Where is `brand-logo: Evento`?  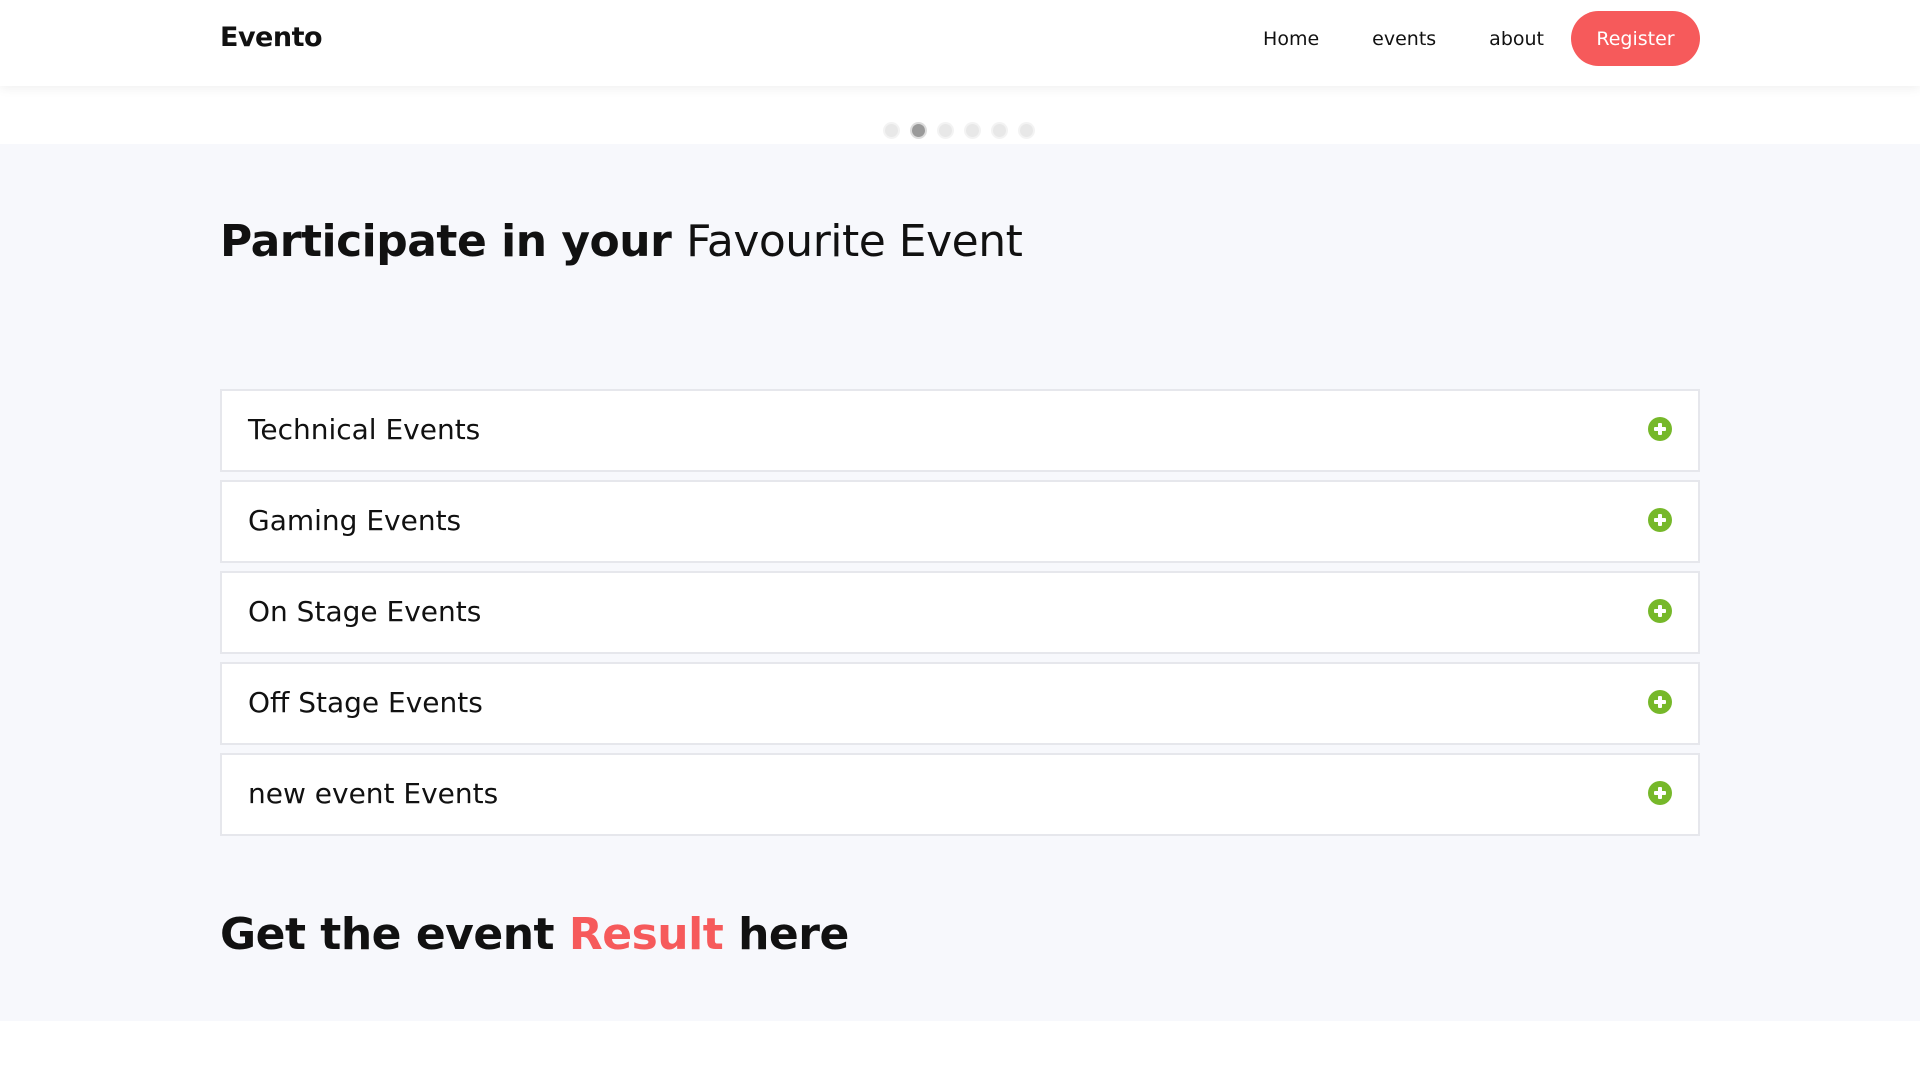 brand-logo: Evento is located at coordinates (271, 37).